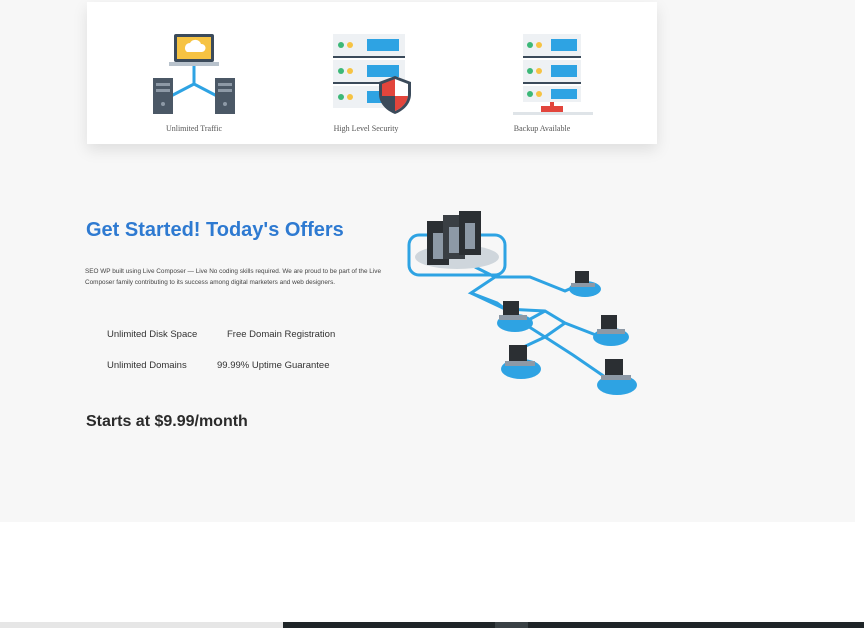 The height and width of the screenshot is (628, 864). I want to click on server-backup-icon, so click(553, 74).